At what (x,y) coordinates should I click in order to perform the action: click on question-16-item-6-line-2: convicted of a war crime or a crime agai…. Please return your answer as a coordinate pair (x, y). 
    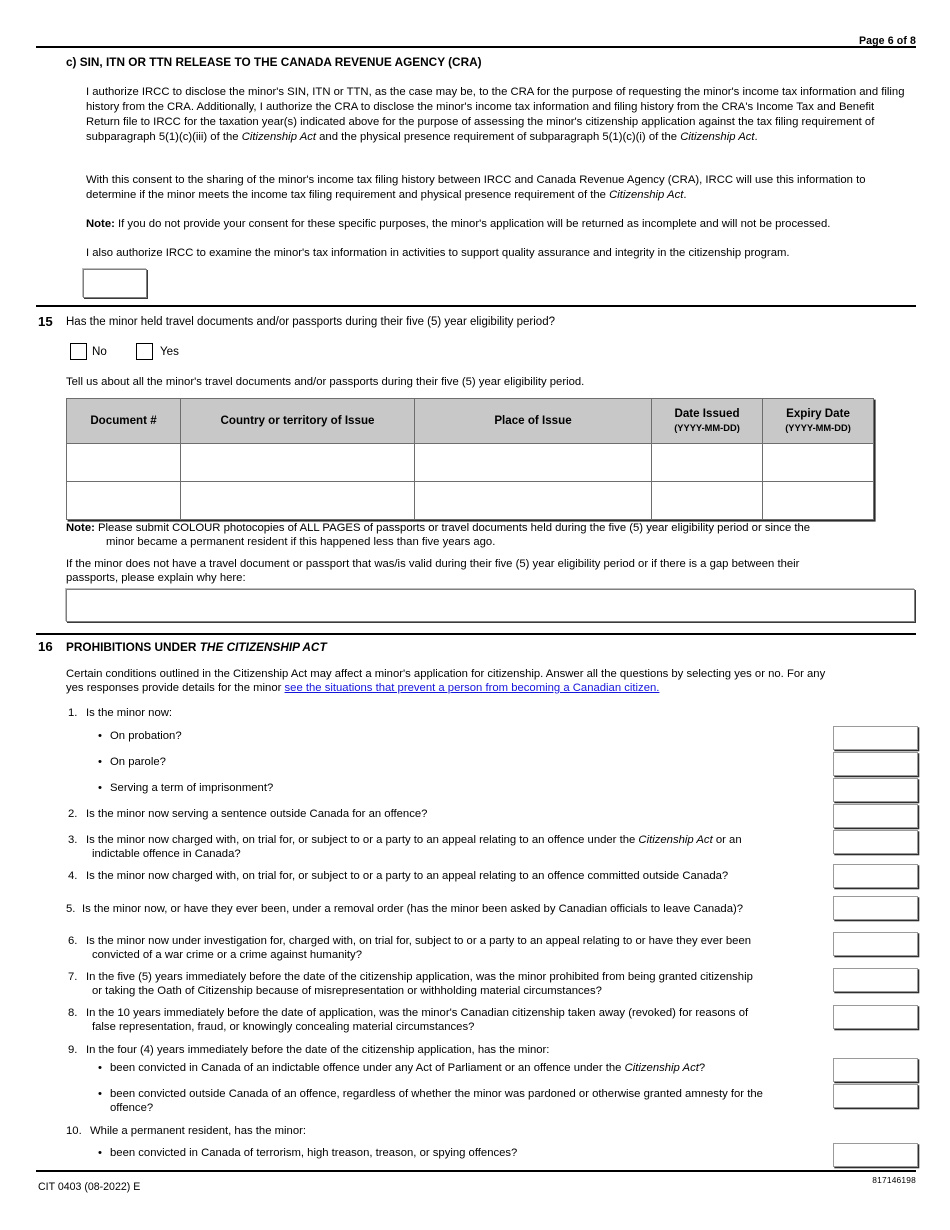
    Looking at the image, I should click on (227, 955).